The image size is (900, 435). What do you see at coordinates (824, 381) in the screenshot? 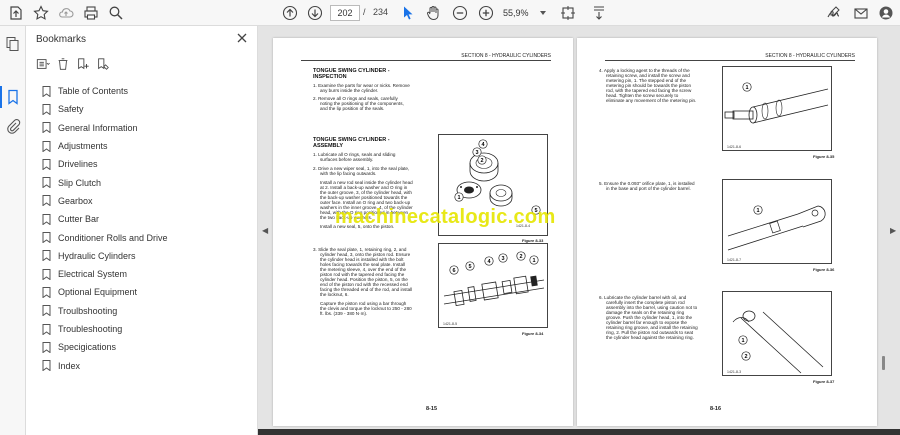
I see `figure-caption: Figure 8-37` at bounding box center [824, 381].